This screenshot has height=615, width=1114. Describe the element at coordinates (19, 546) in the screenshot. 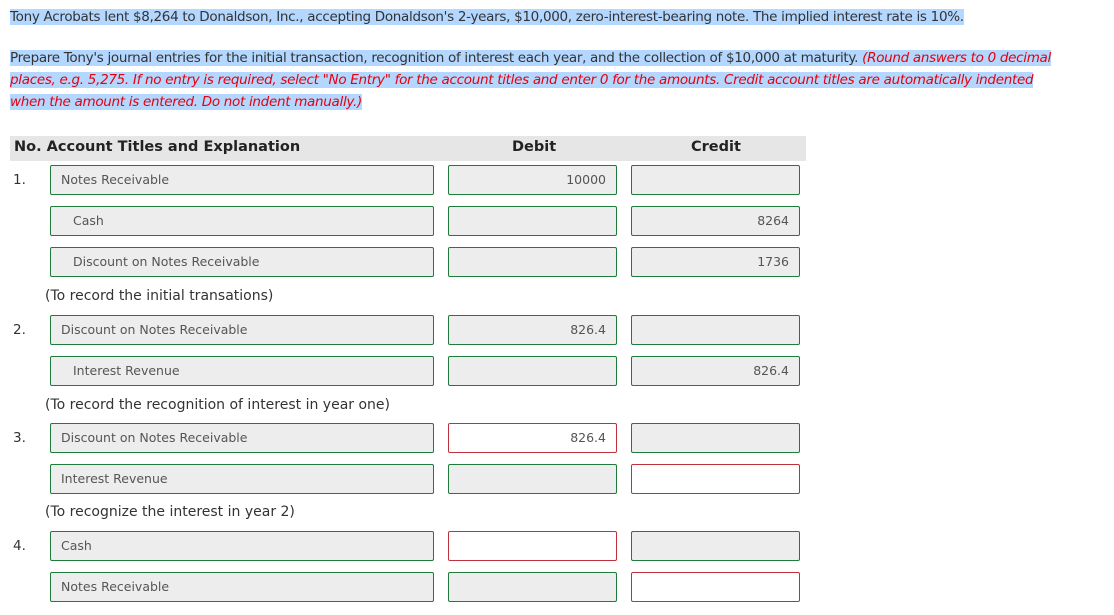

I see `entry-number: 4.` at that location.